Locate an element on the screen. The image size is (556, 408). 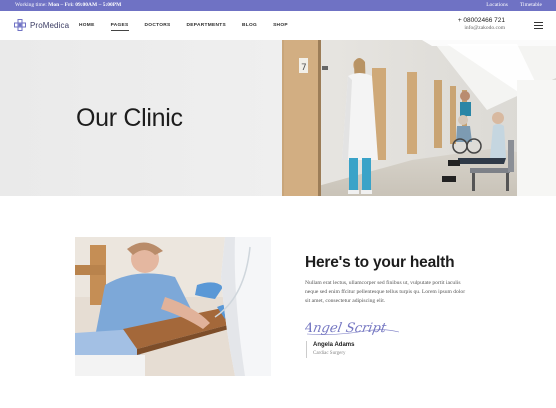
contact-email: info@zakodo.com is located at coordinates (481, 28).